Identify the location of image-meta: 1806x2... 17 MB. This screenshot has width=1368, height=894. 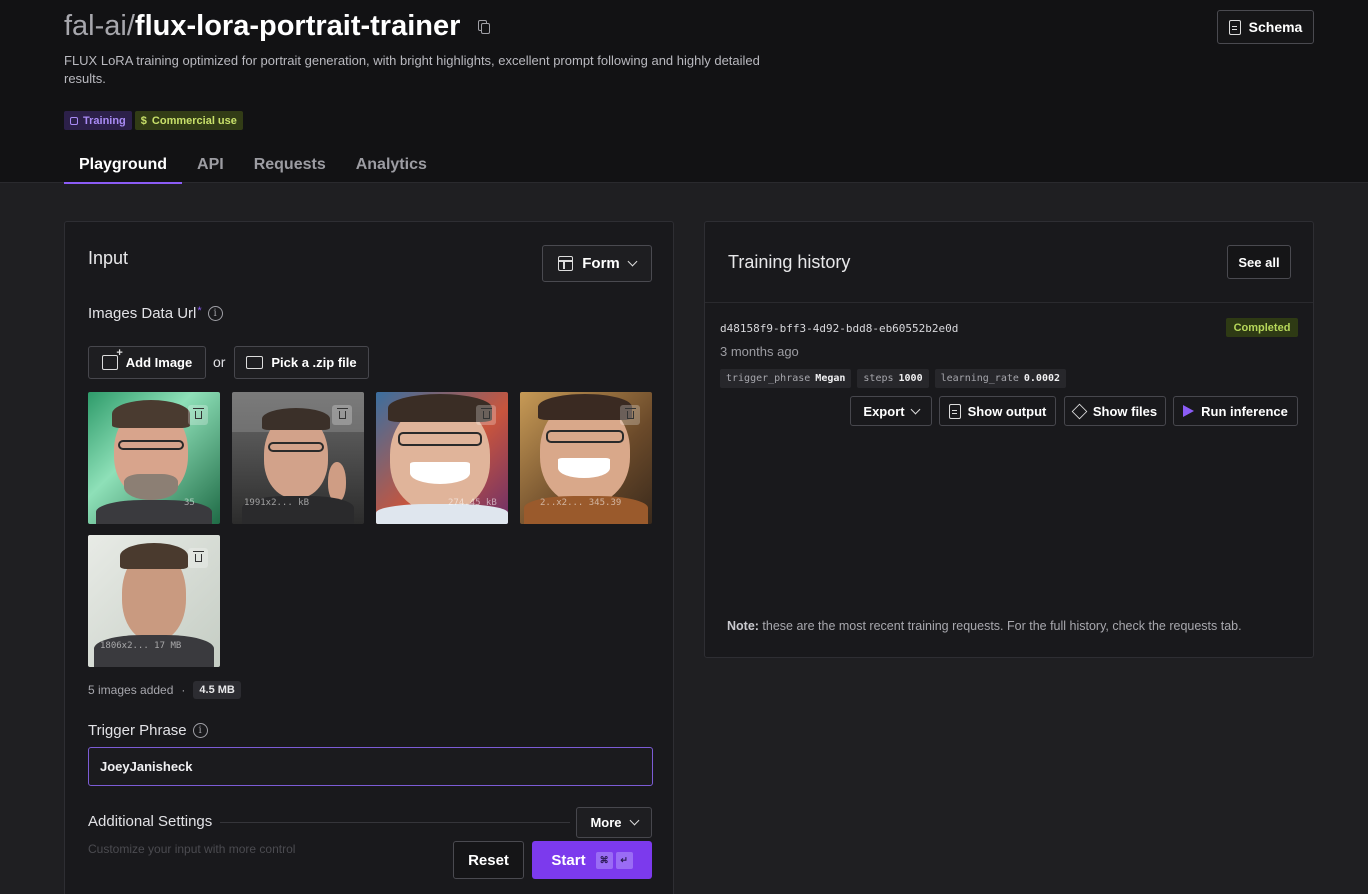
(141, 646).